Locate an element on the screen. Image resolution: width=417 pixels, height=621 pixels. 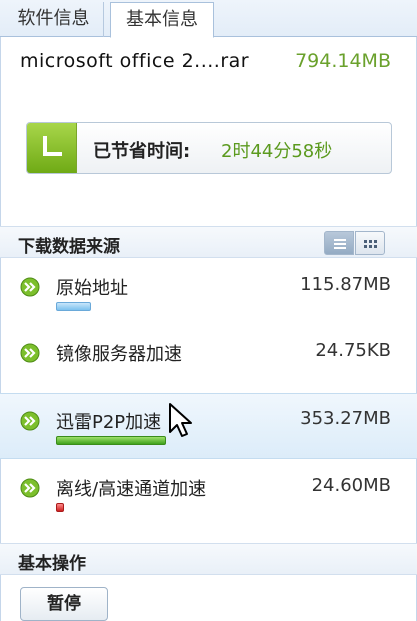
operations-header: 基本操作 is located at coordinates (208, 559).